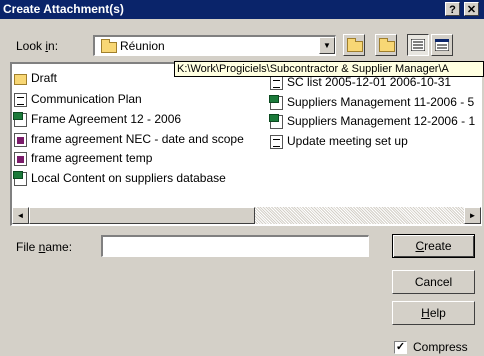 Image resolution: width=484 pixels, height=356 pixels. I want to click on up-folder-icon, so click(355, 45).